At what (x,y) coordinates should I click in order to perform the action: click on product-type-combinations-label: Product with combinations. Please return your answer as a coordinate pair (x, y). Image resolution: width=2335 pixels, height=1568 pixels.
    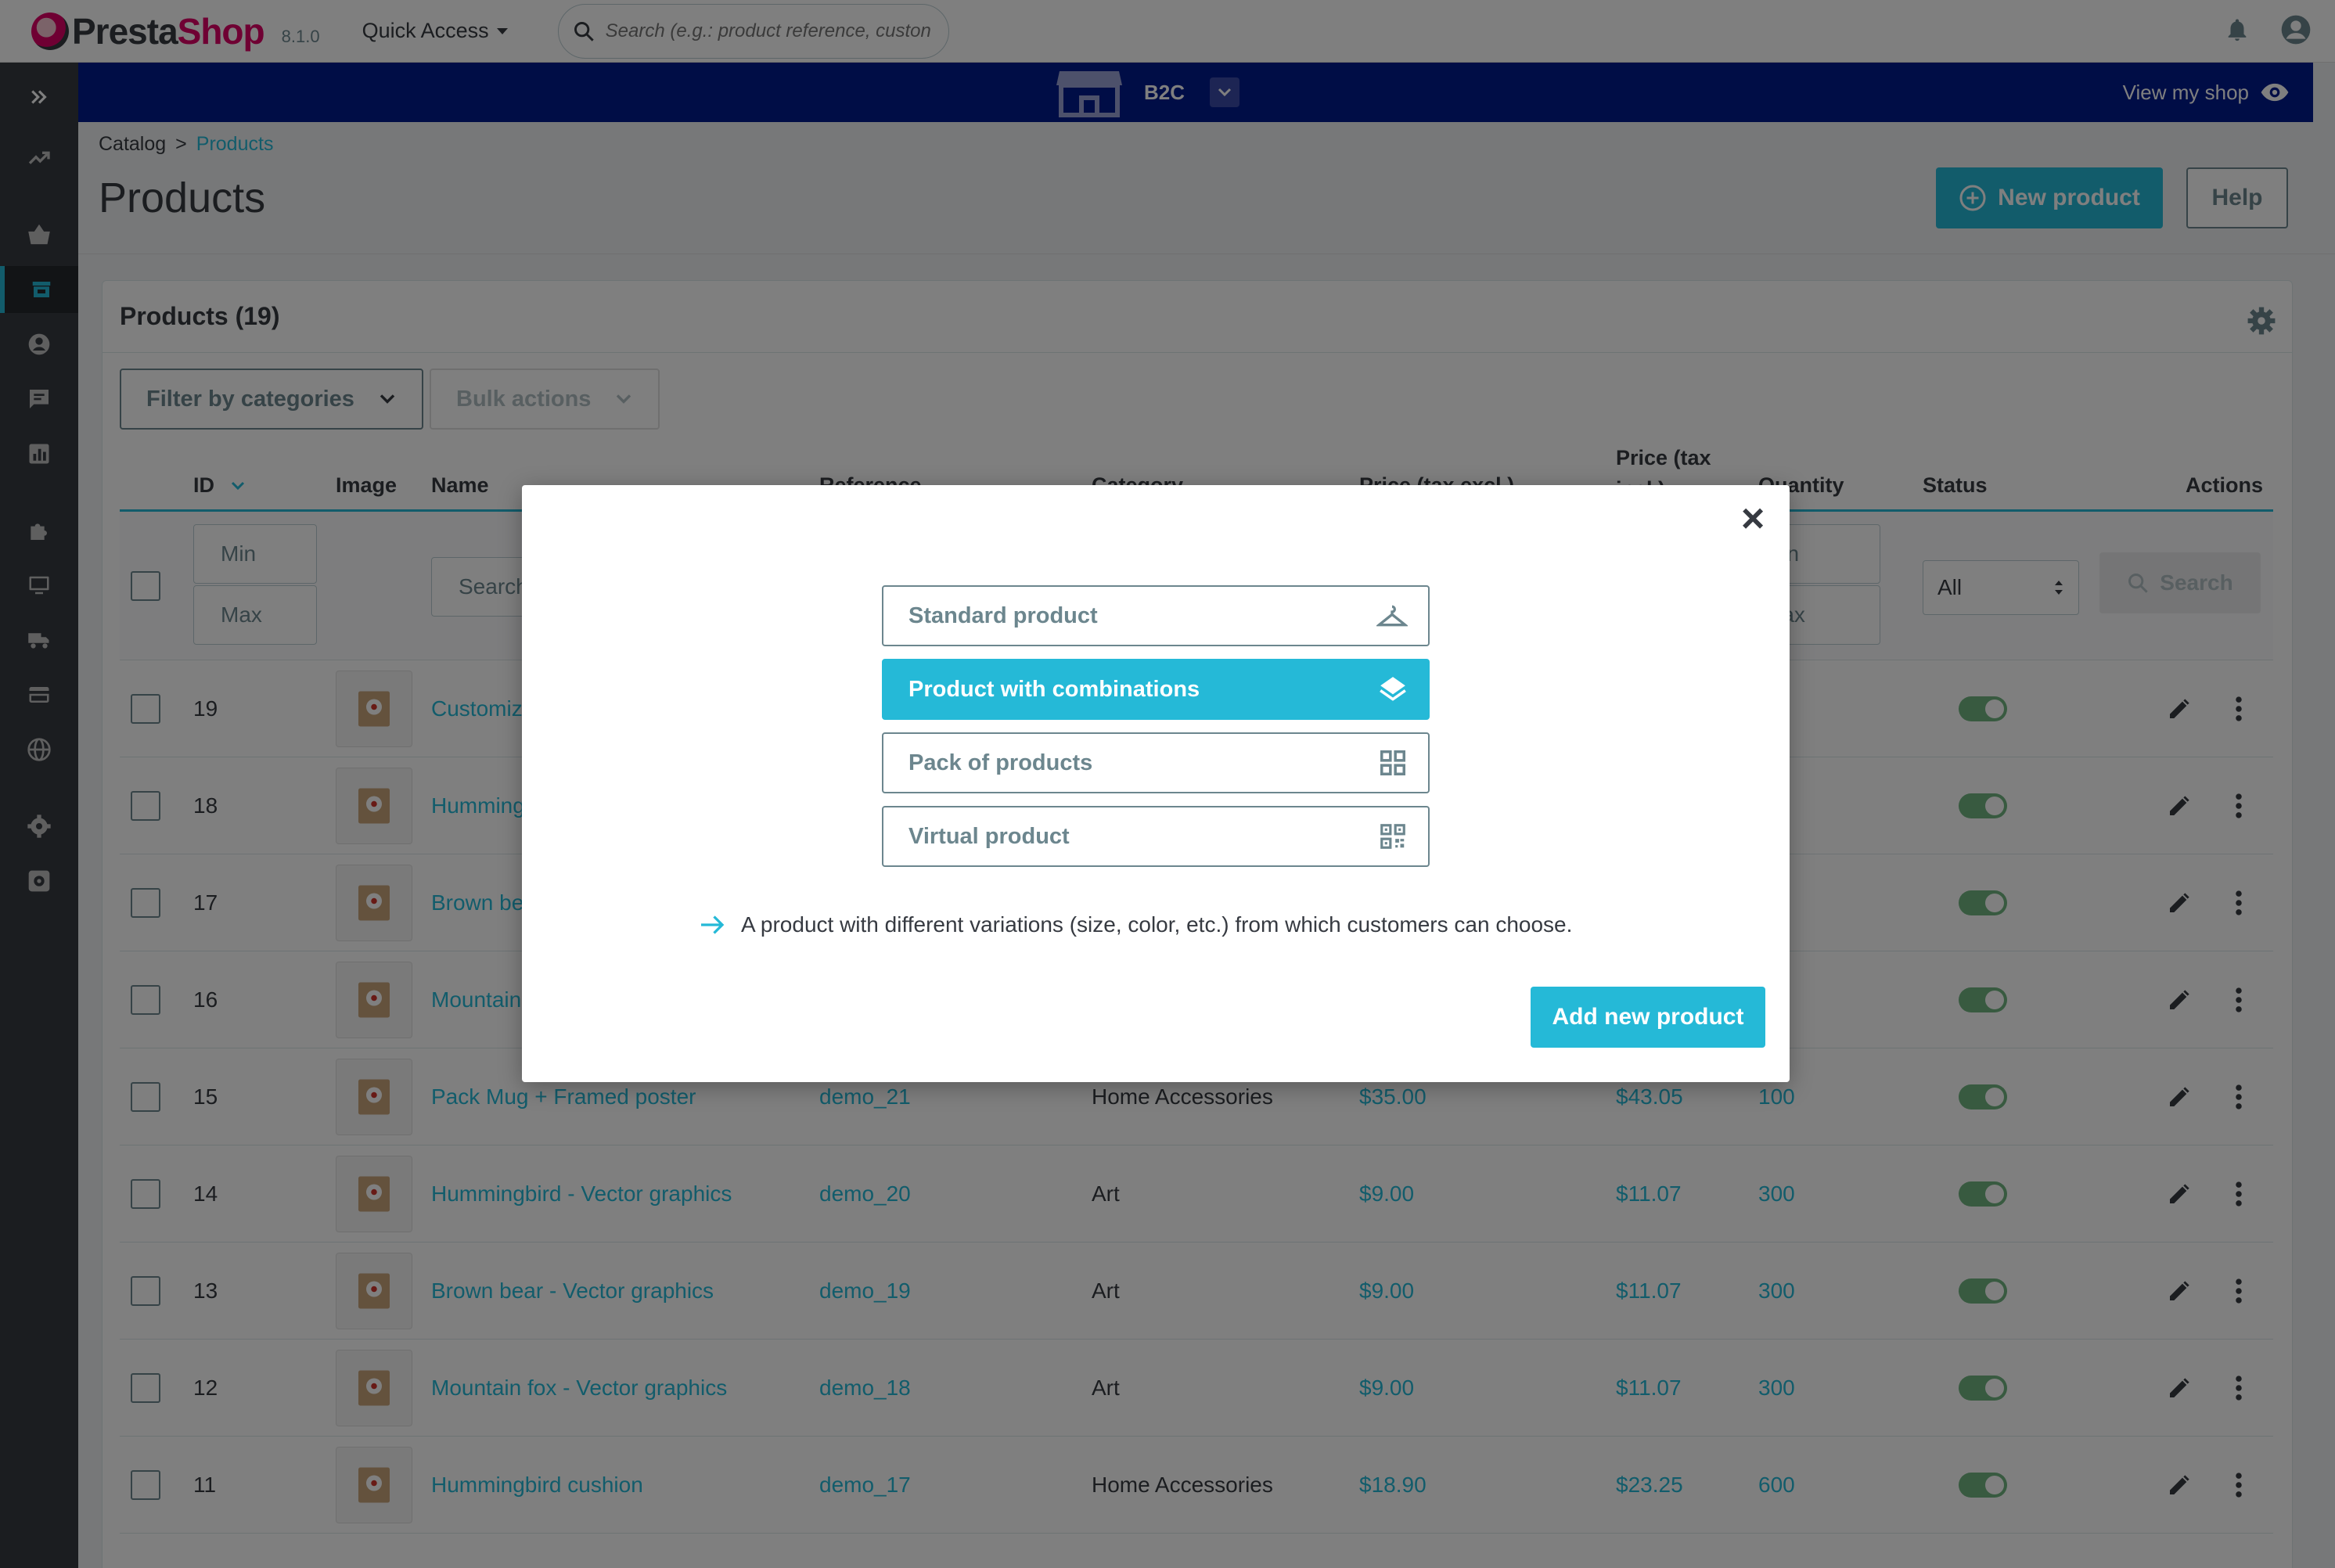
    Looking at the image, I should click on (1054, 689).